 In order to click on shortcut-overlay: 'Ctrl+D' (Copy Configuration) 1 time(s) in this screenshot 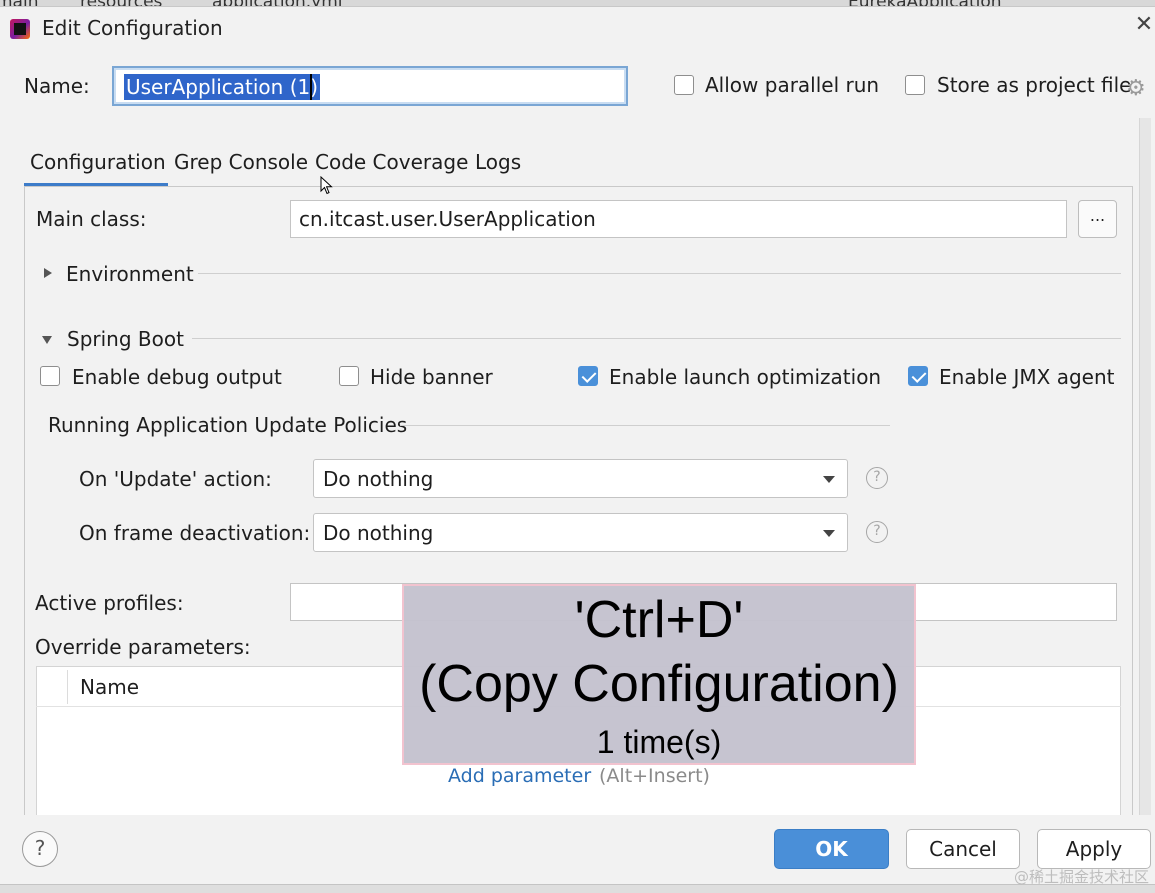, I will do `click(659, 674)`.